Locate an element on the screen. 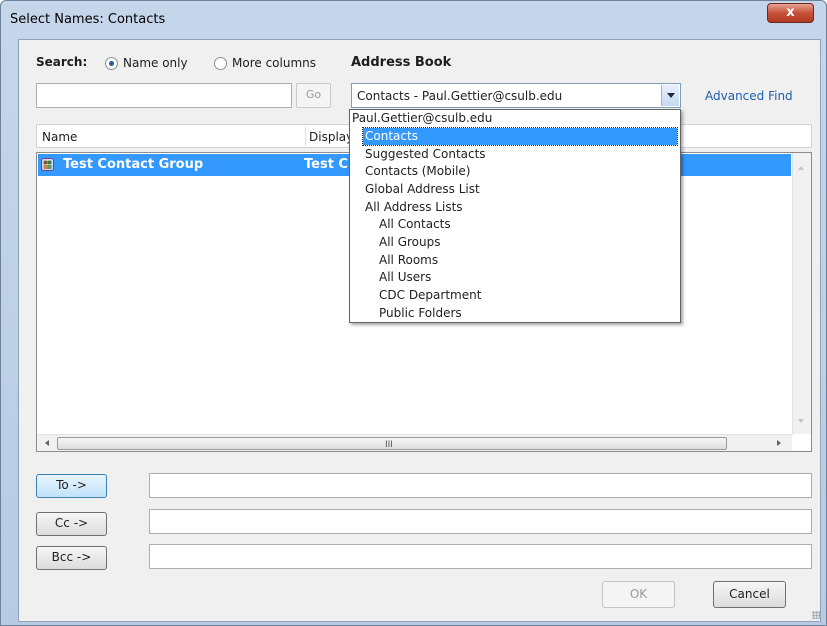 The height and width of the screenshot is (626, 827). cc-field is located at coordinates (480, 521).